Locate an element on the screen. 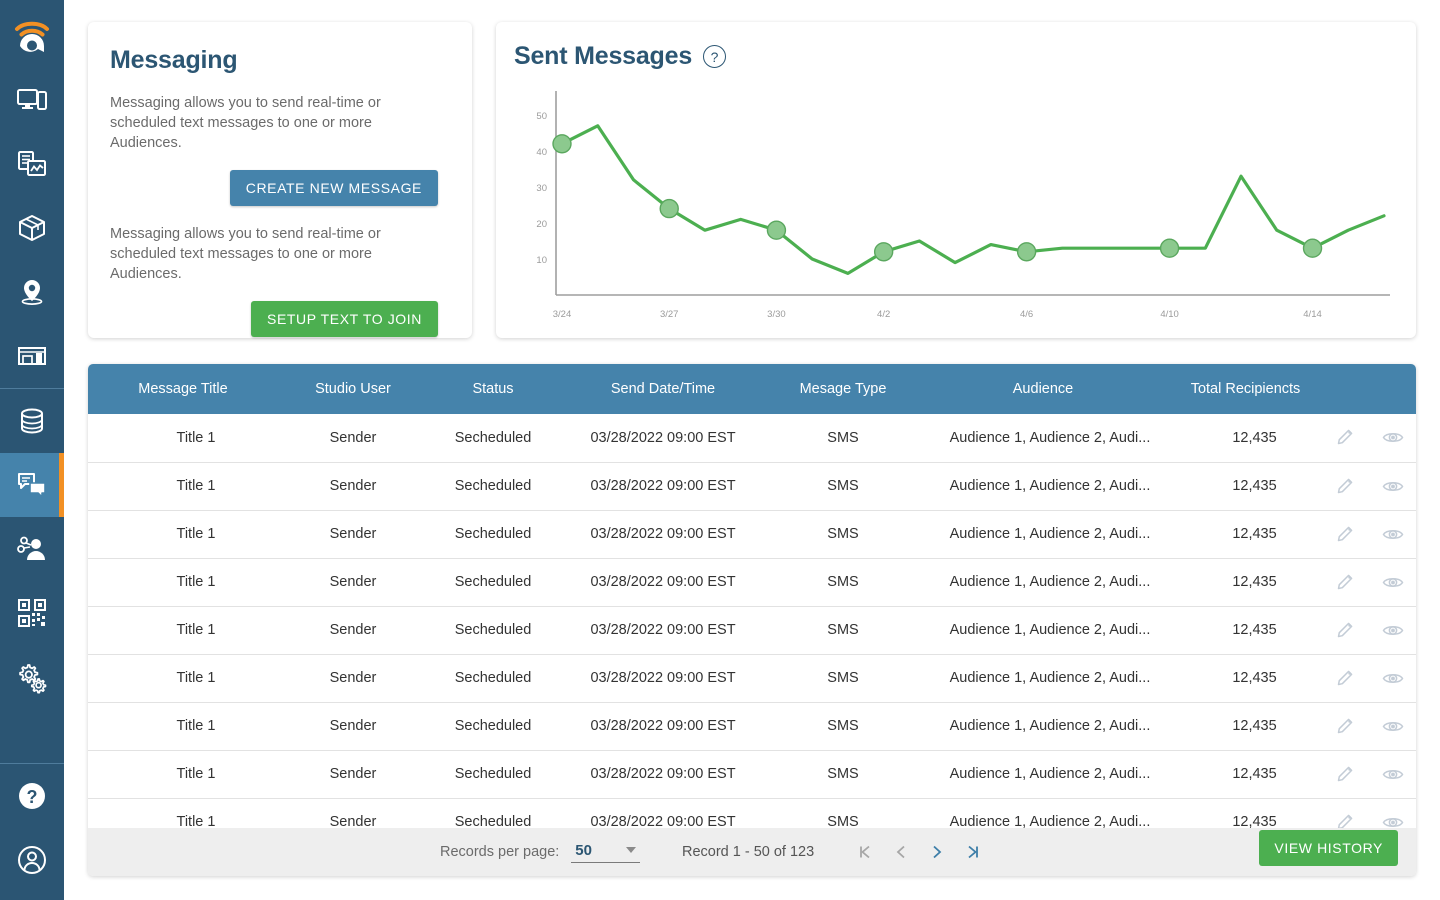 This screenshot has height=900, width=1440. sidebar-item-venues is located at coordinates (32, 356).